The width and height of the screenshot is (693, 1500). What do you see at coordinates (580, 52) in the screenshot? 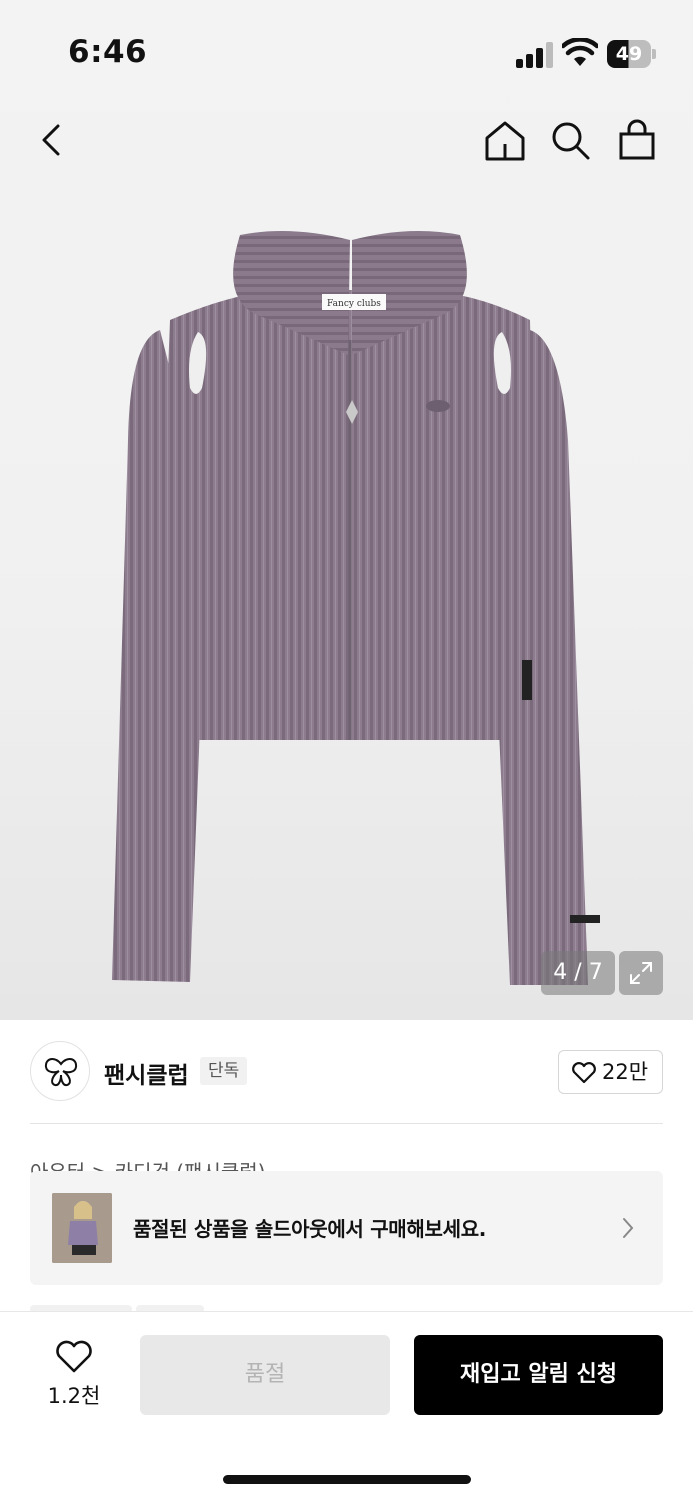
I see `wifi-icon` at bounding box center [580, 52].